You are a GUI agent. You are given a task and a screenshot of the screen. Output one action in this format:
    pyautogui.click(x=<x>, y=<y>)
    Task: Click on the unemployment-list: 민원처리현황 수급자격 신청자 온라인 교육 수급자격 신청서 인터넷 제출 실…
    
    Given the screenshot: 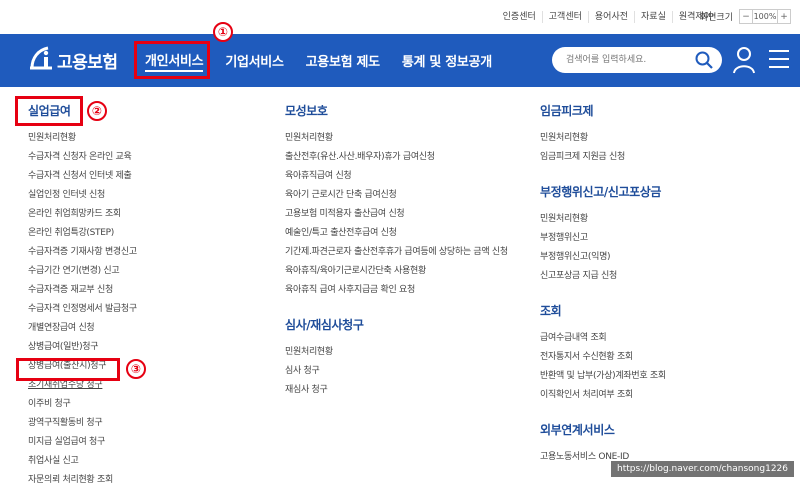 What is the action you would take?
    pyautogui.click(x=82, y=306)
    